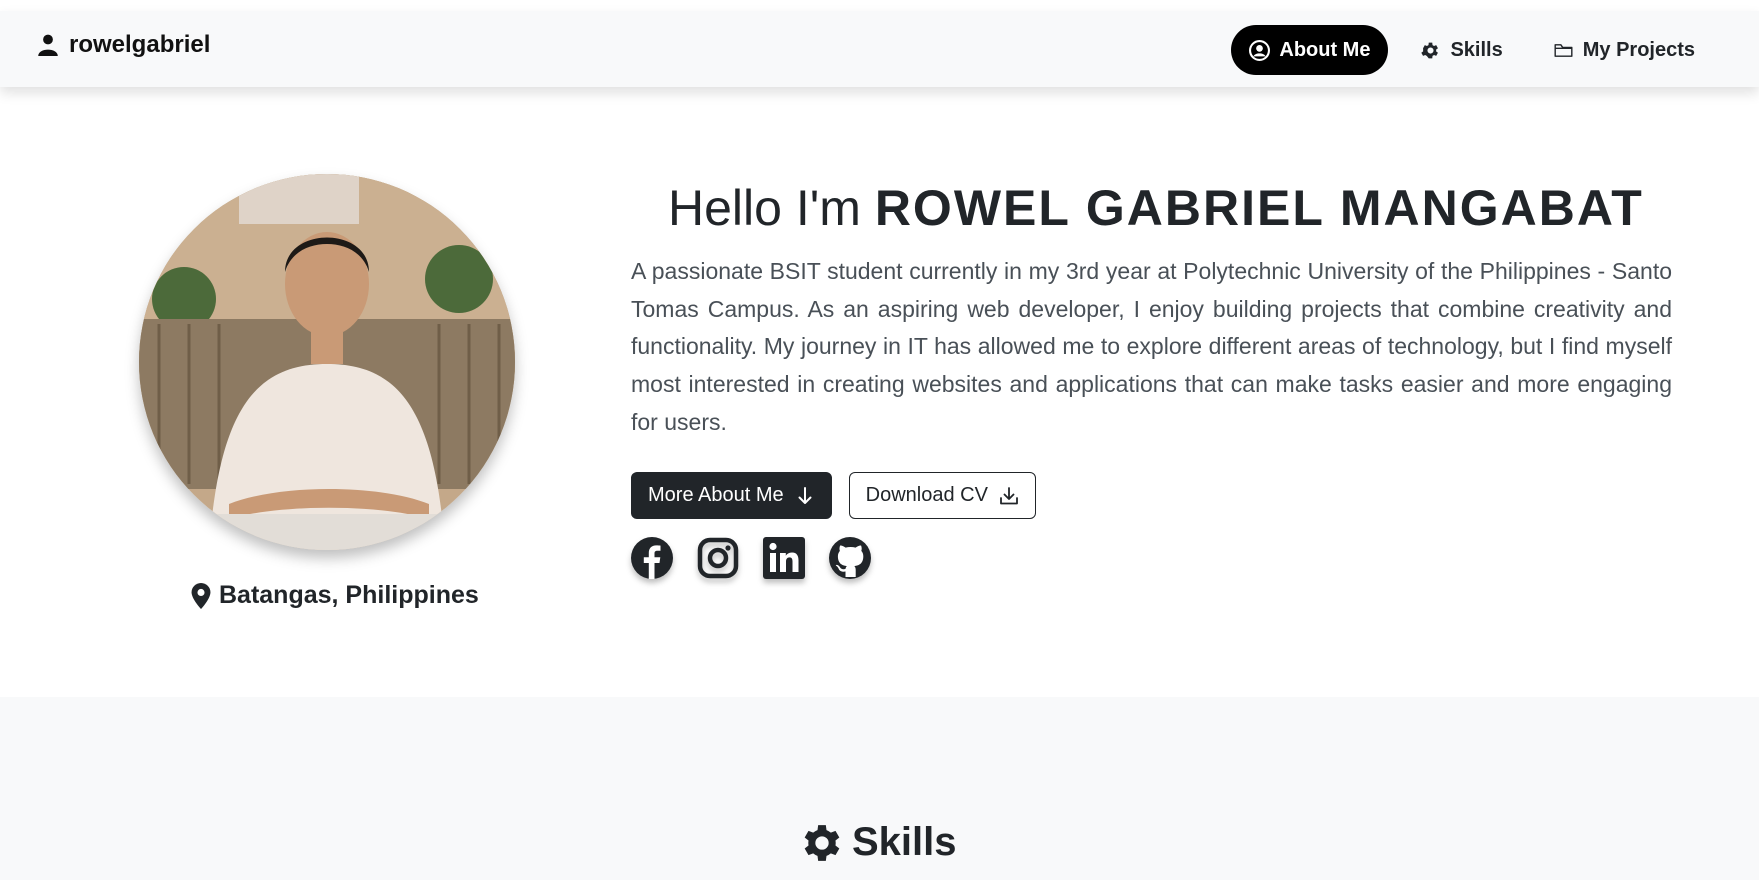 This screenshot has height=880, width=1759. I want to click on linkedin-icon, so click(784, 558).